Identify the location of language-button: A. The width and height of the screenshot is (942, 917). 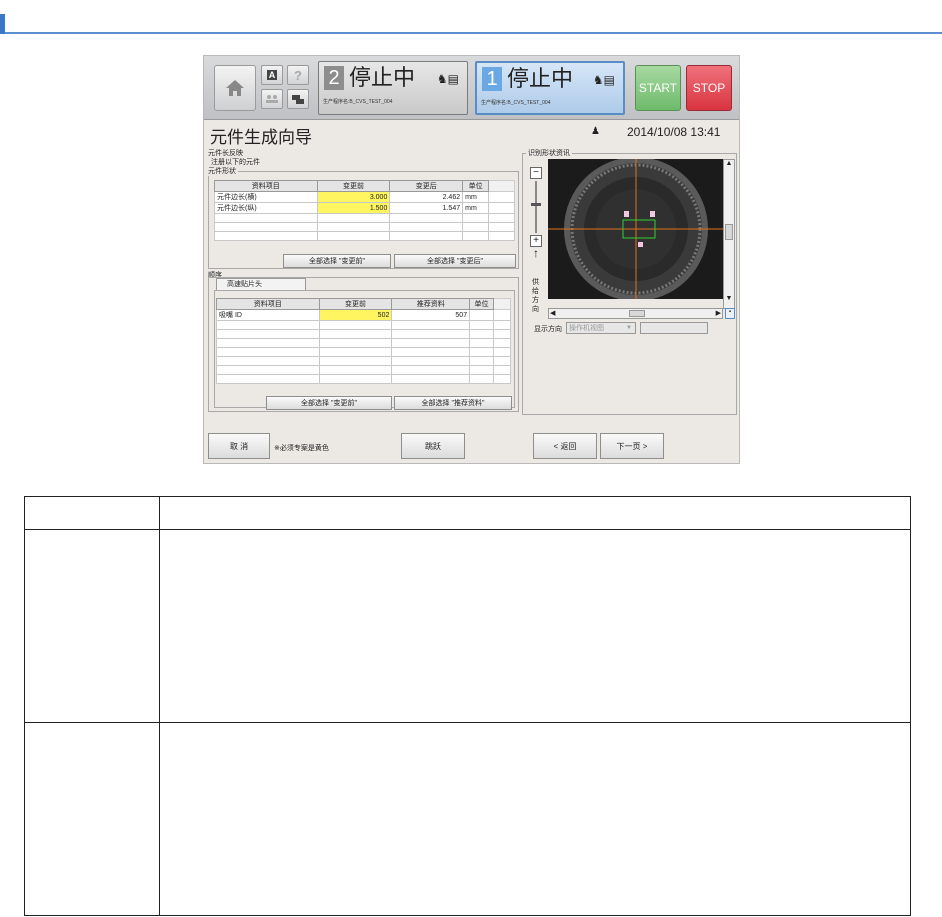
(272, 75).